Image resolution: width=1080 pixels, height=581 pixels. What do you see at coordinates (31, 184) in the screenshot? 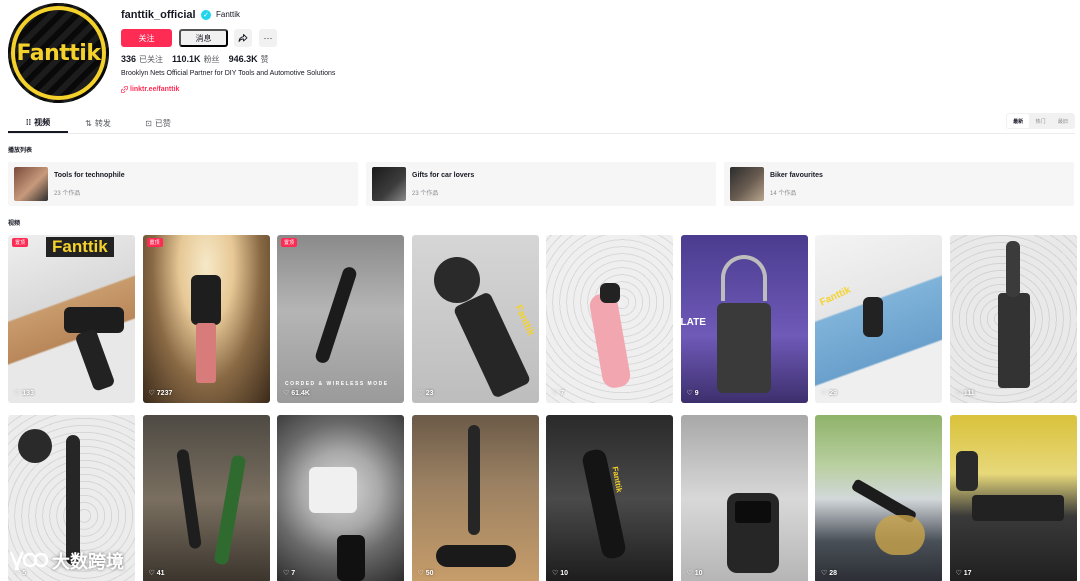
I see `playlist-thumbnail` at bounding box center [31, 184].